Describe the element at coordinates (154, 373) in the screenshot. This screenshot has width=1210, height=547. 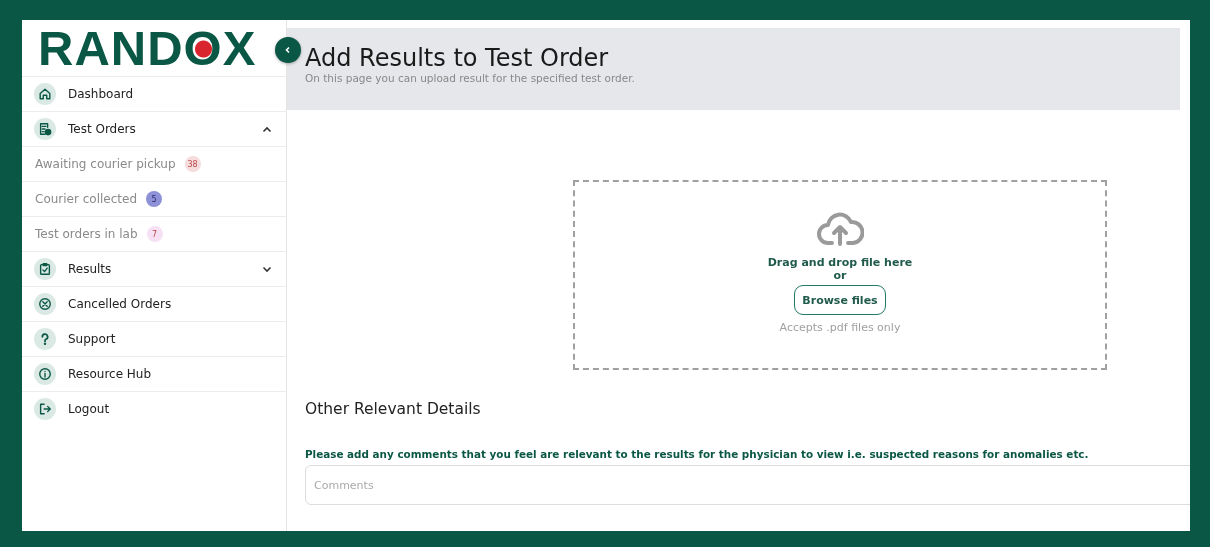
I see `sidebar-item: Resource Hub` at that location.